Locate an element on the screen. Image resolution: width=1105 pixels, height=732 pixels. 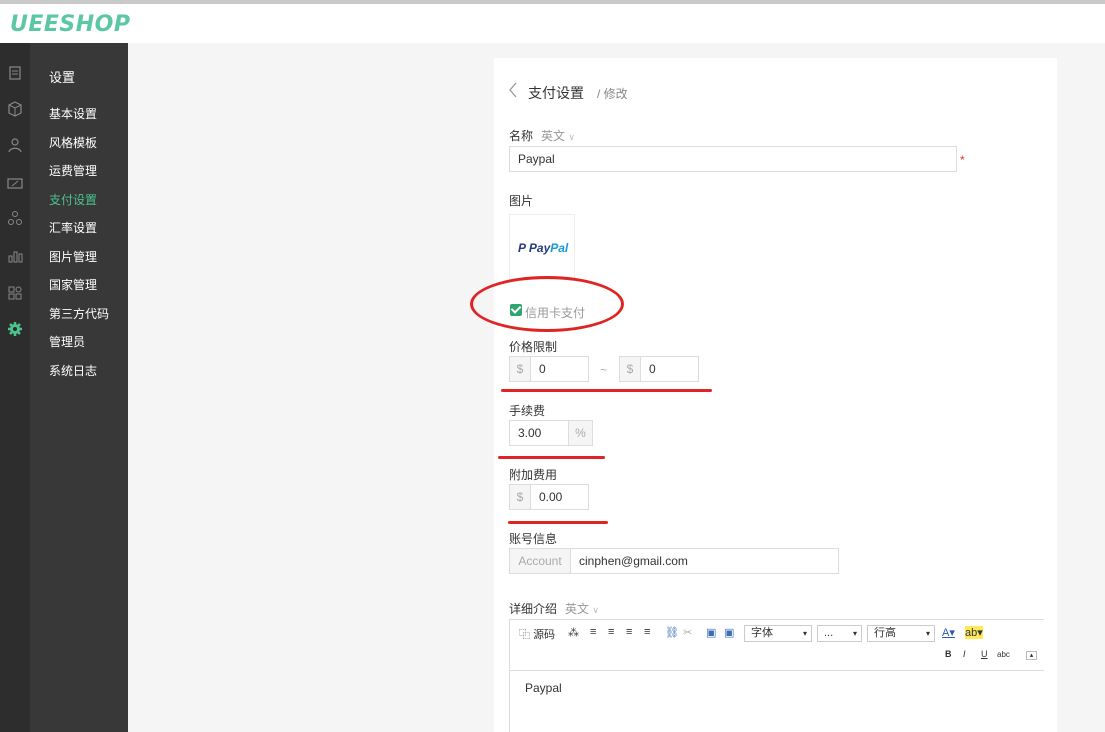
source-code-label: 源码 is located at coordinates (544, 635).